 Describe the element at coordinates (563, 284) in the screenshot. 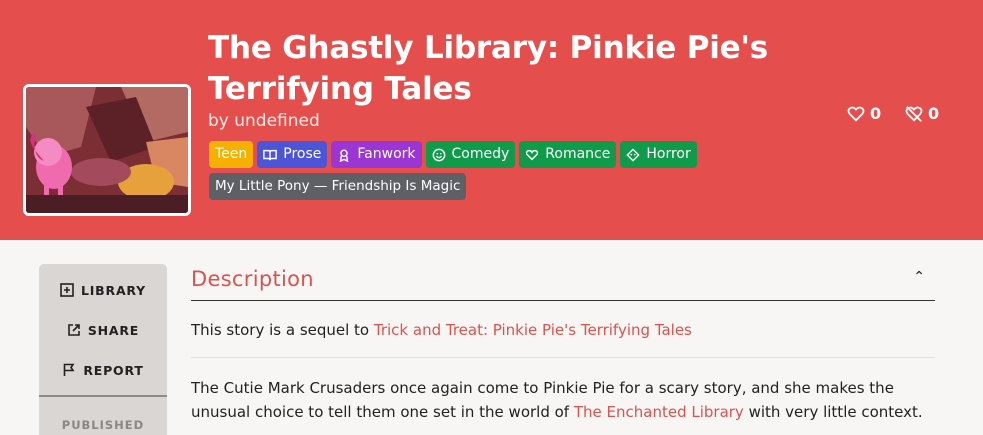

I see `description-header: Description ⌃` at that location.